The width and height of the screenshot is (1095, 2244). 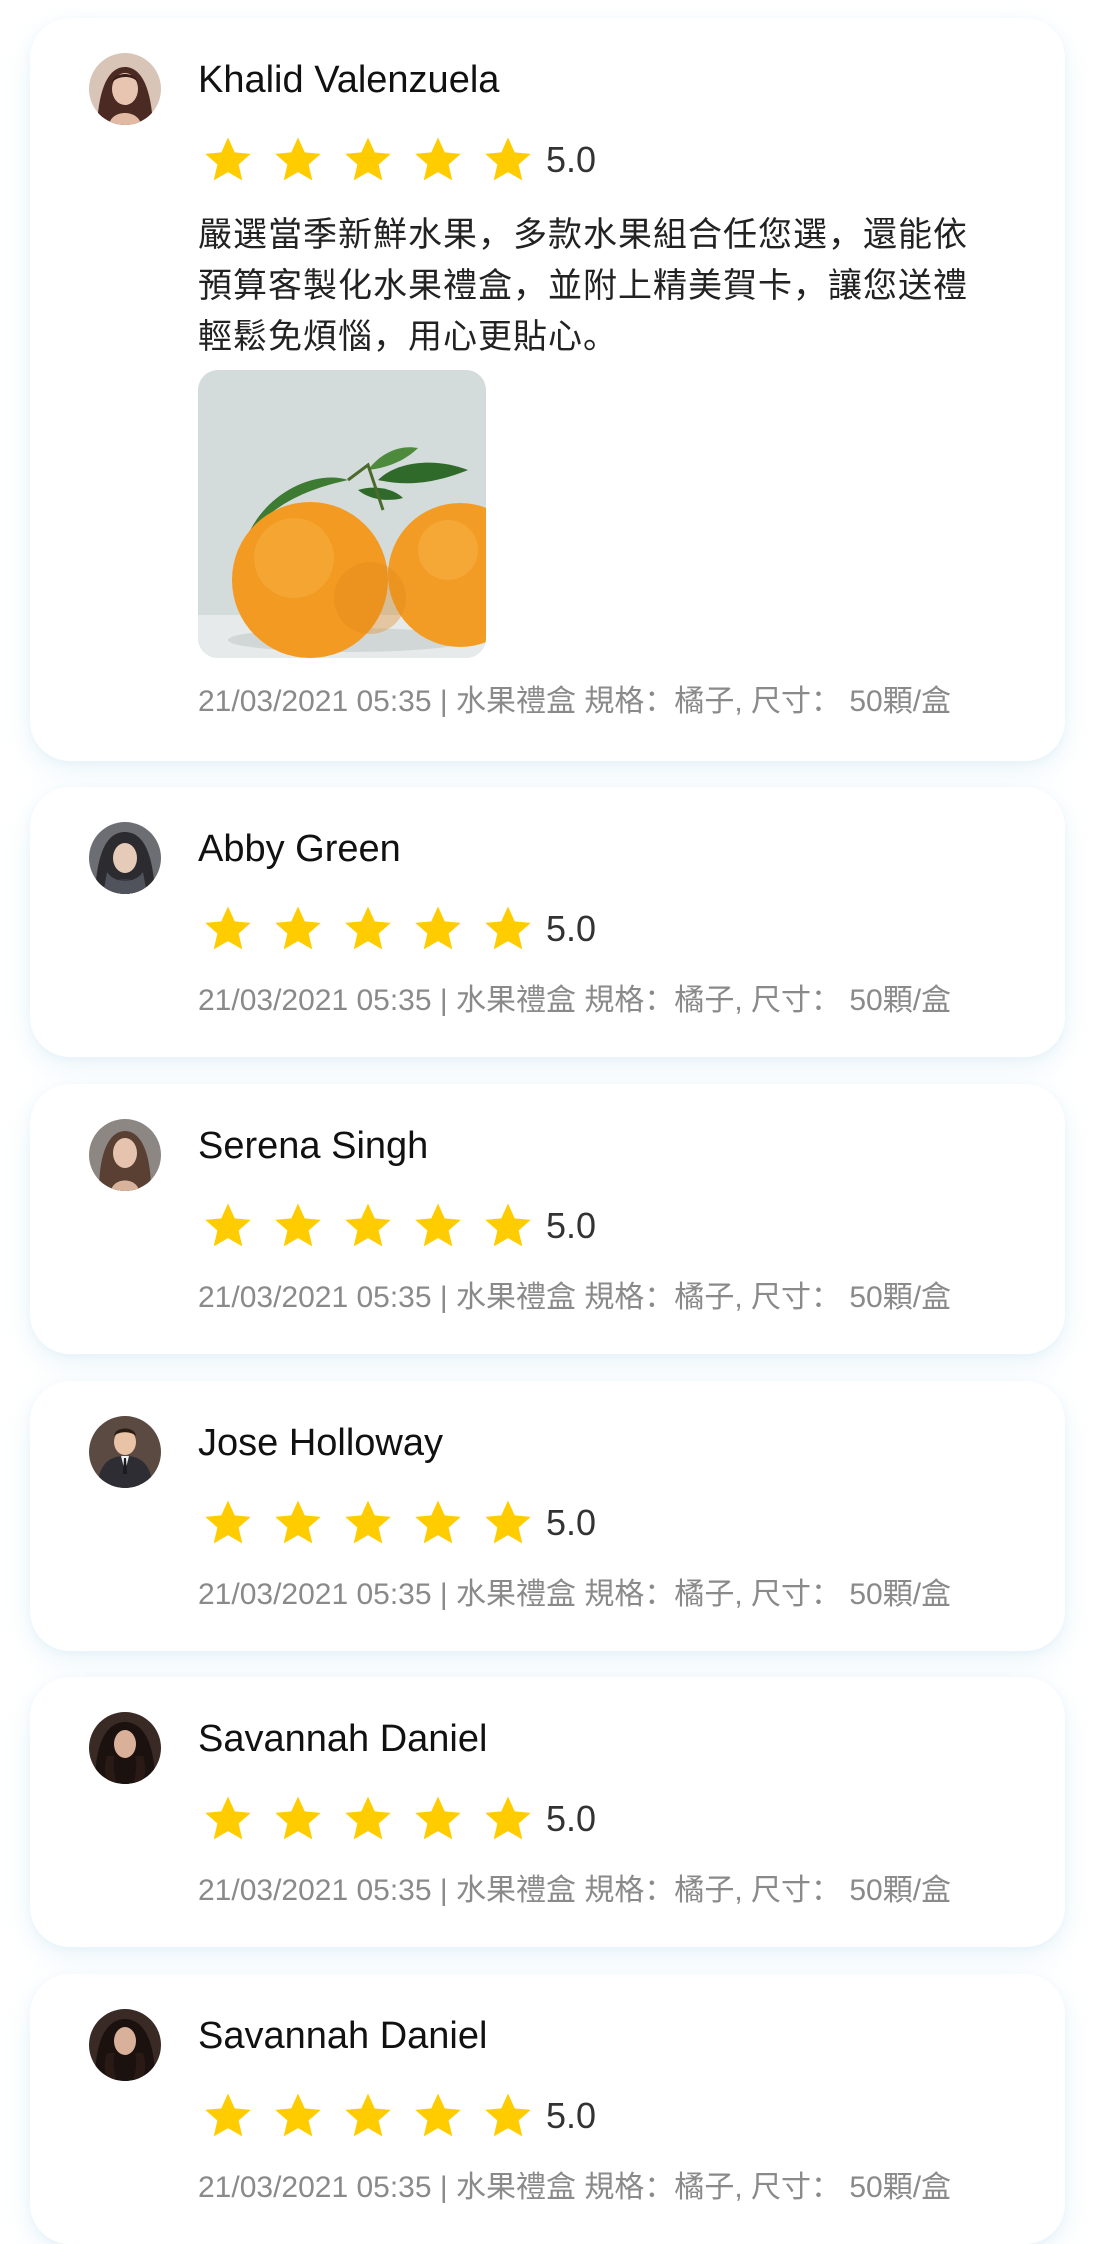 I want to click on reviewer-name: Jose Holloway, so click(x=320, y=1443).